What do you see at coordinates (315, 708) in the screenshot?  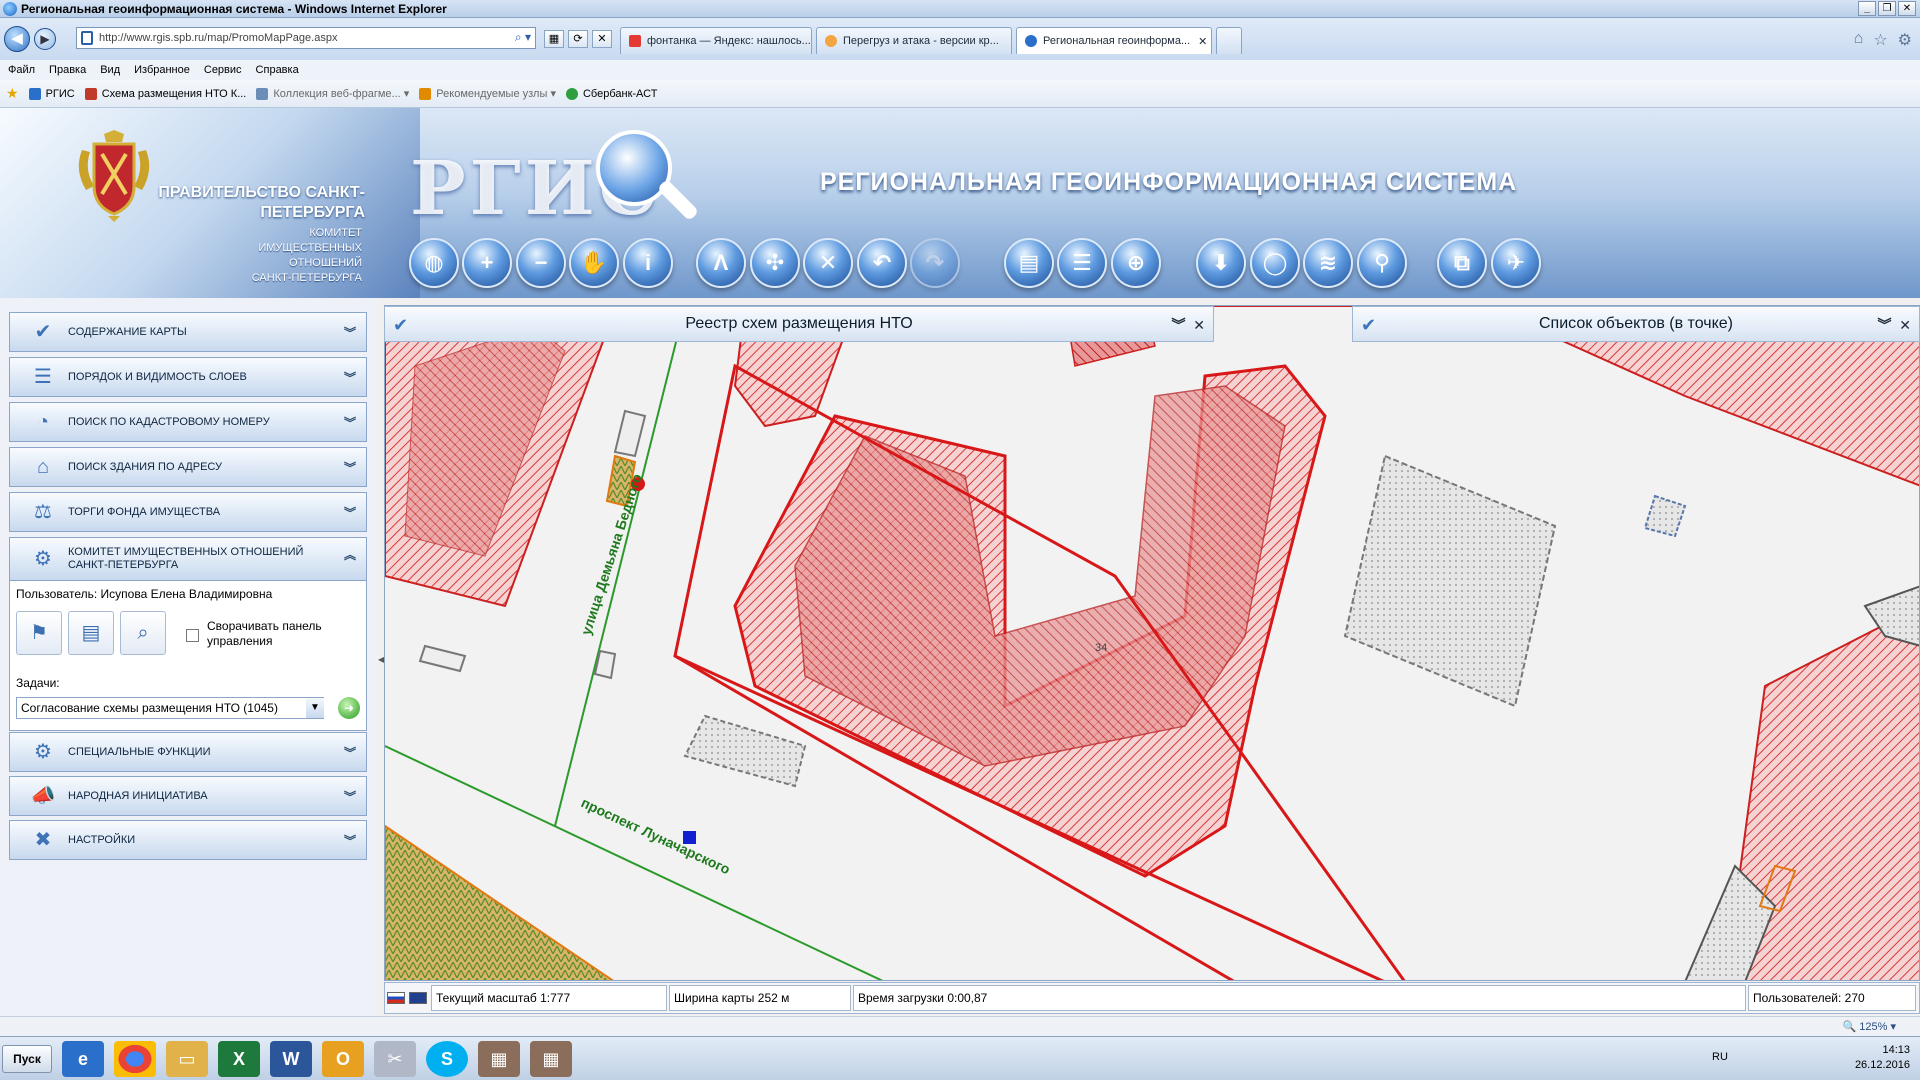 I see `chevron-down-icon: ▼` at bounding box center [315, 708].